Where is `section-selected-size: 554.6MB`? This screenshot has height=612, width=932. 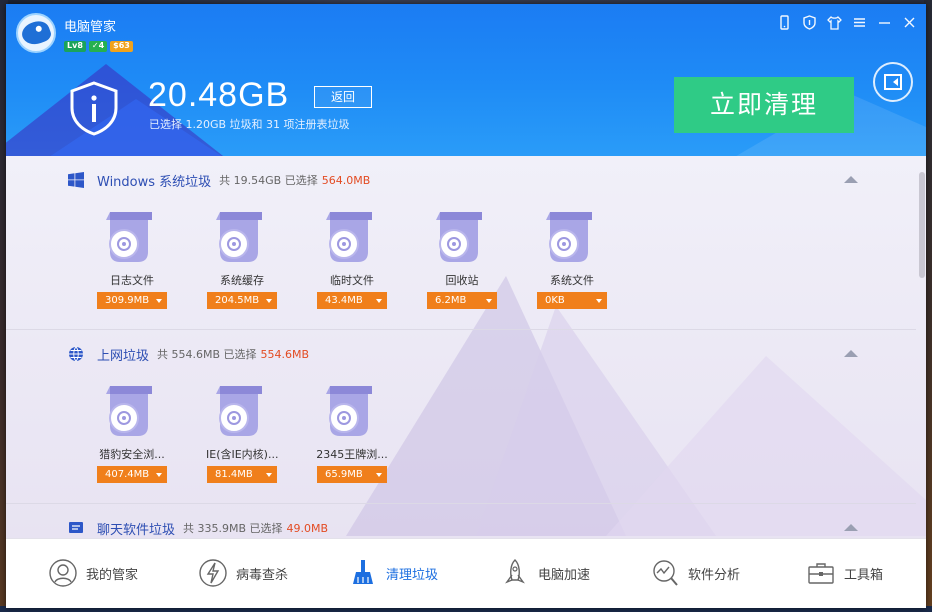
section-selected-size: 554.6MB is located at coordinates (285, 354).